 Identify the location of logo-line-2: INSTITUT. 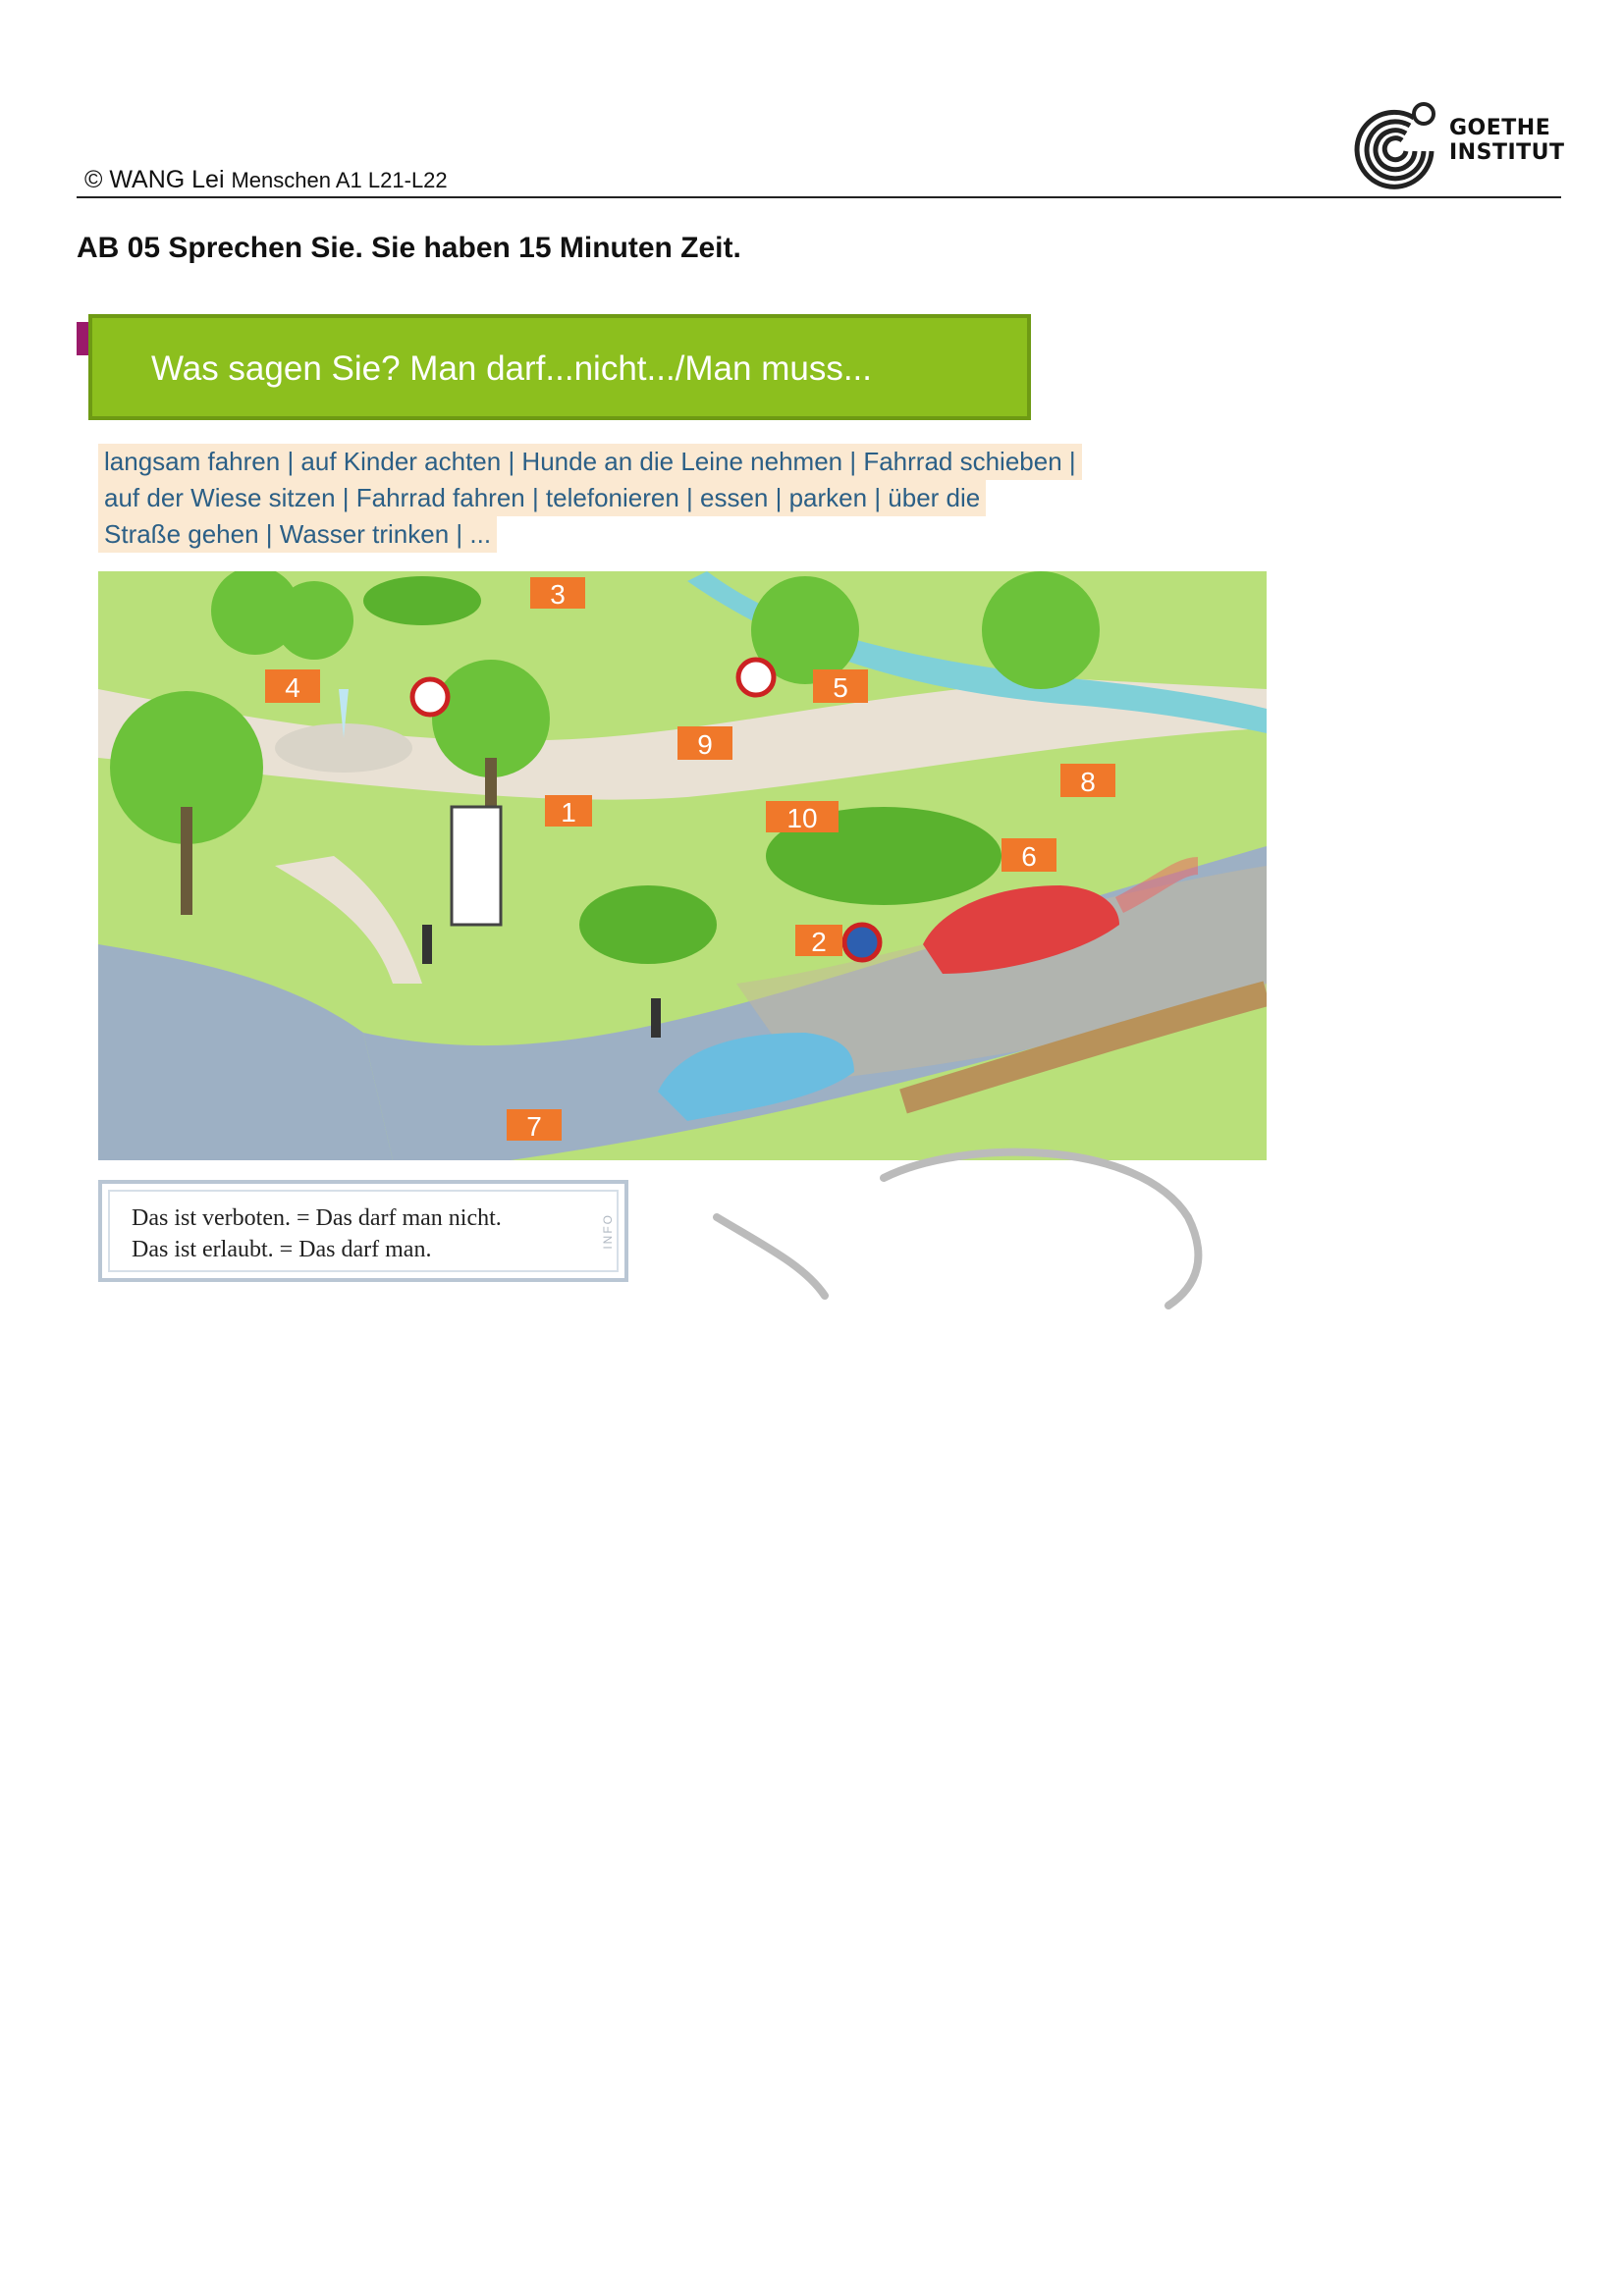
(1507, 152).